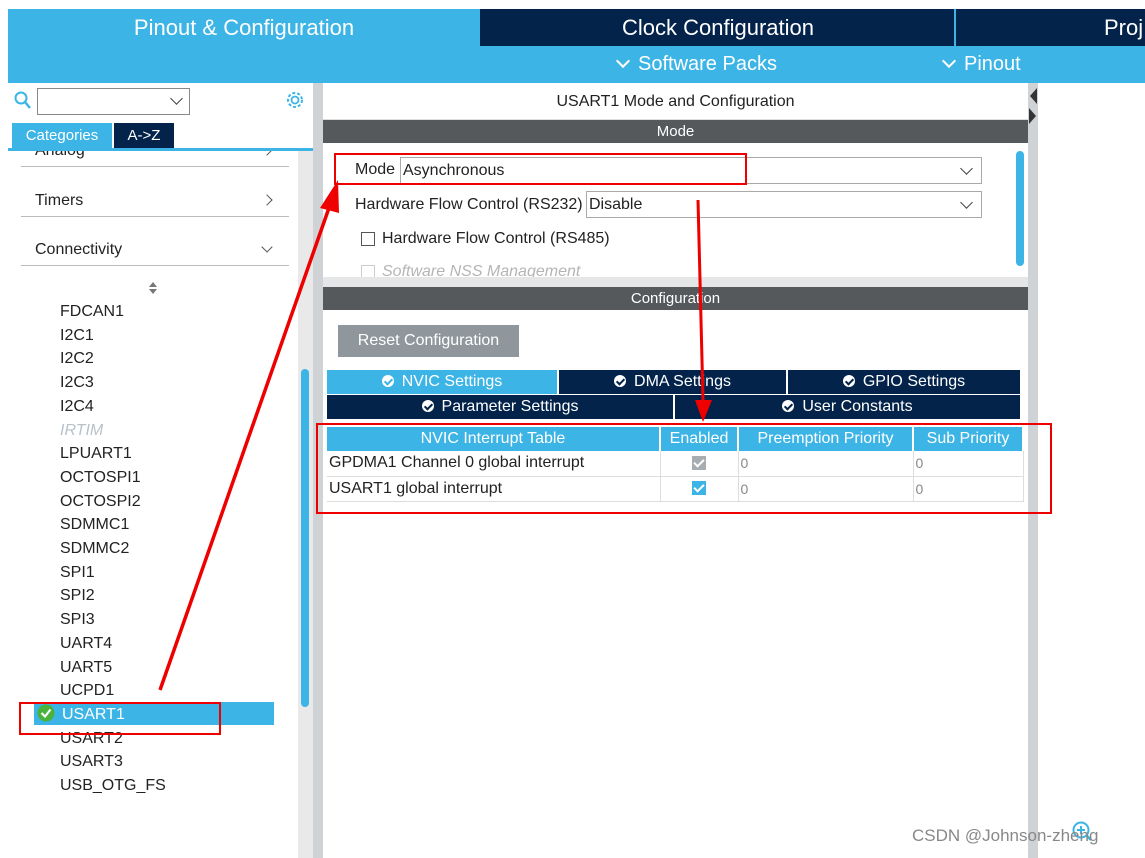 This screenshot has width=1145, height=858. Describe the element at coordinates (144, 135) in the screenshot. I see `tab-a-z: A->Z` at that location.